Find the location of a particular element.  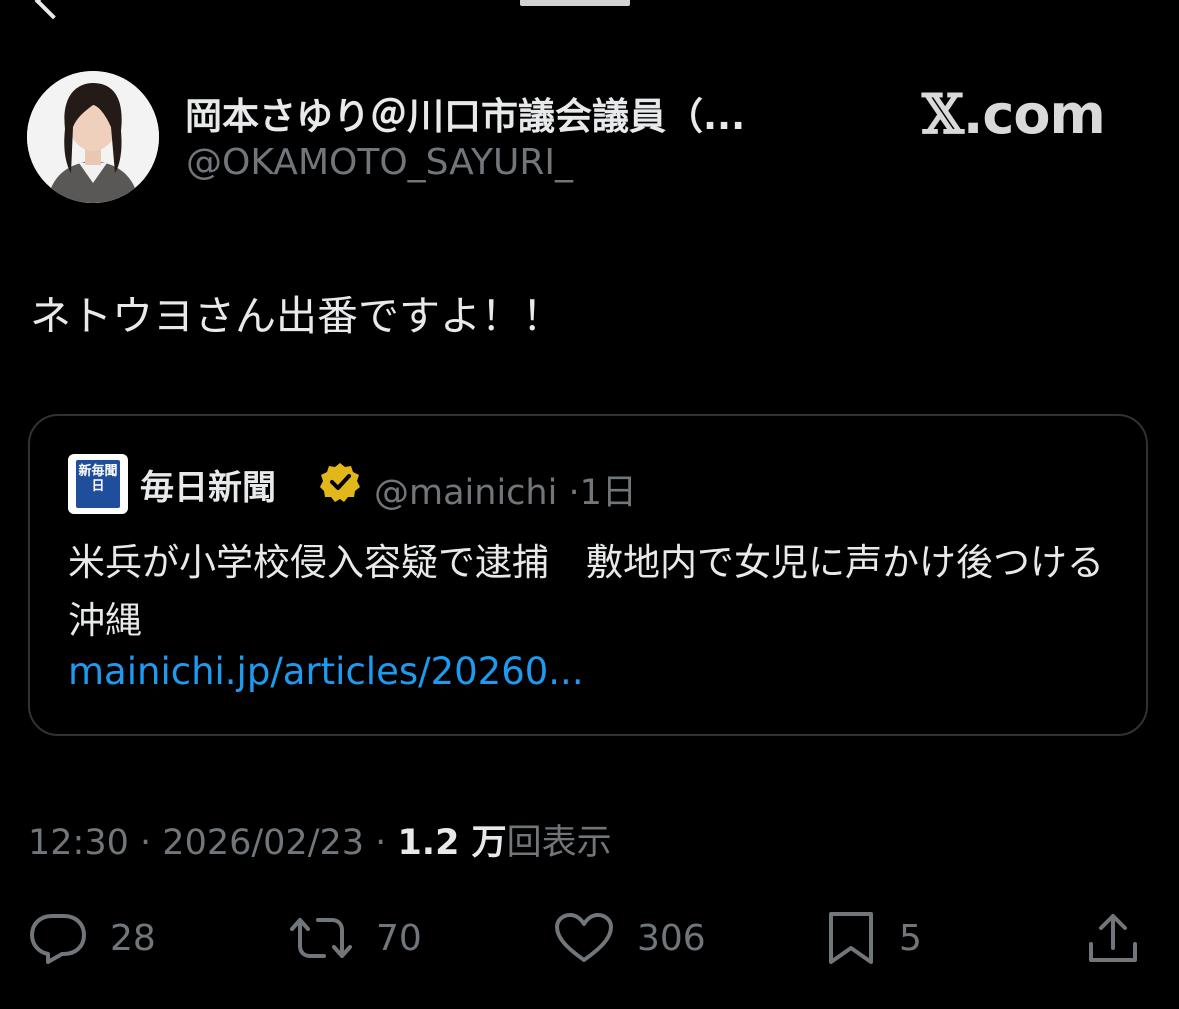

x-com-watermark: 𝕏.com is located at coordinates (1014, 114).